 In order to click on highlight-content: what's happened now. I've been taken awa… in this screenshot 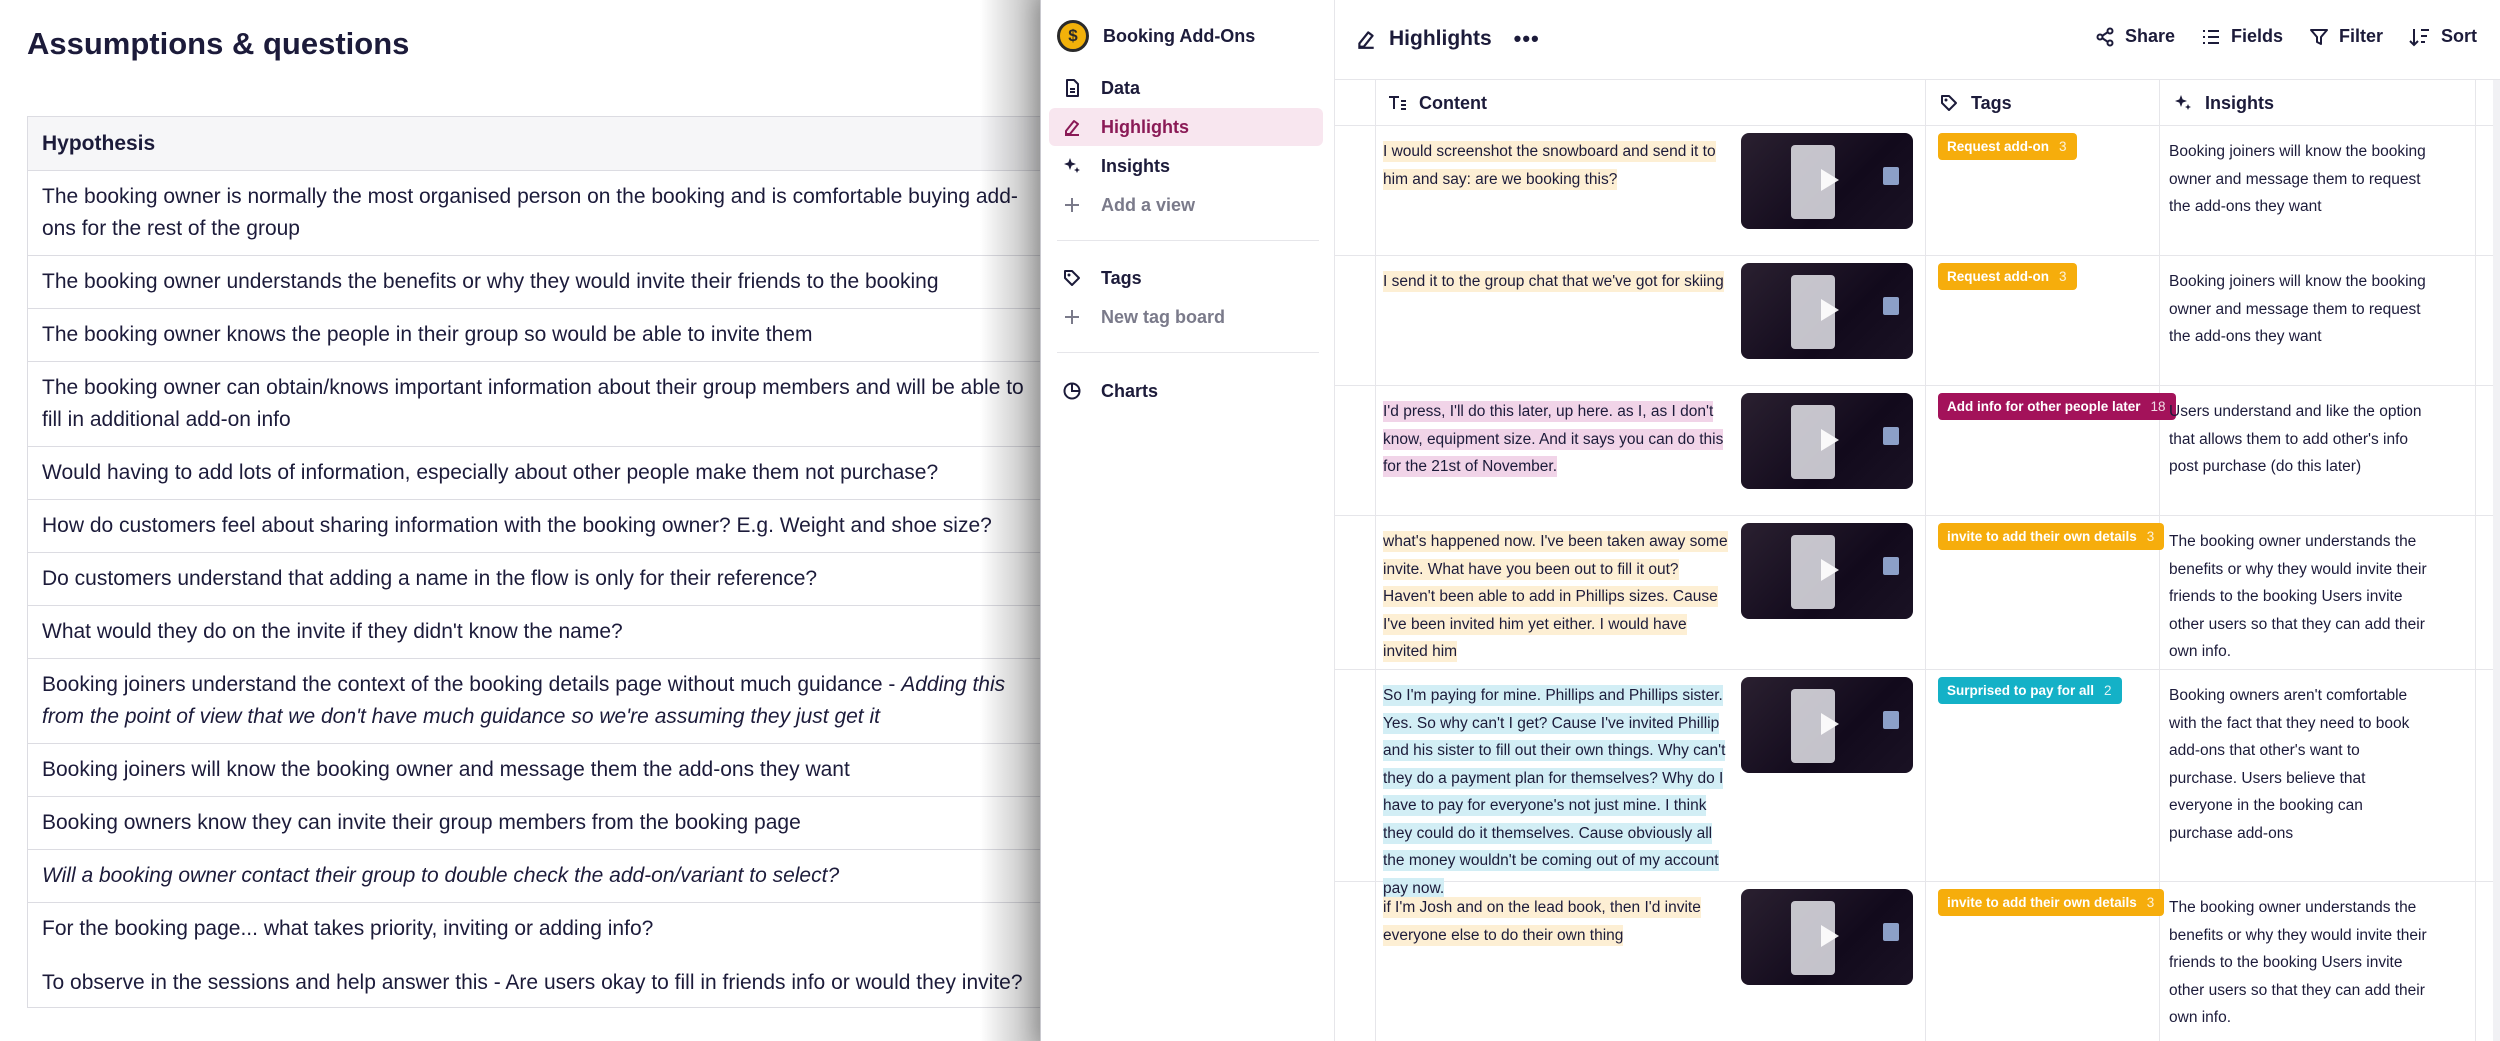, I will do `click(1558, 597)`.